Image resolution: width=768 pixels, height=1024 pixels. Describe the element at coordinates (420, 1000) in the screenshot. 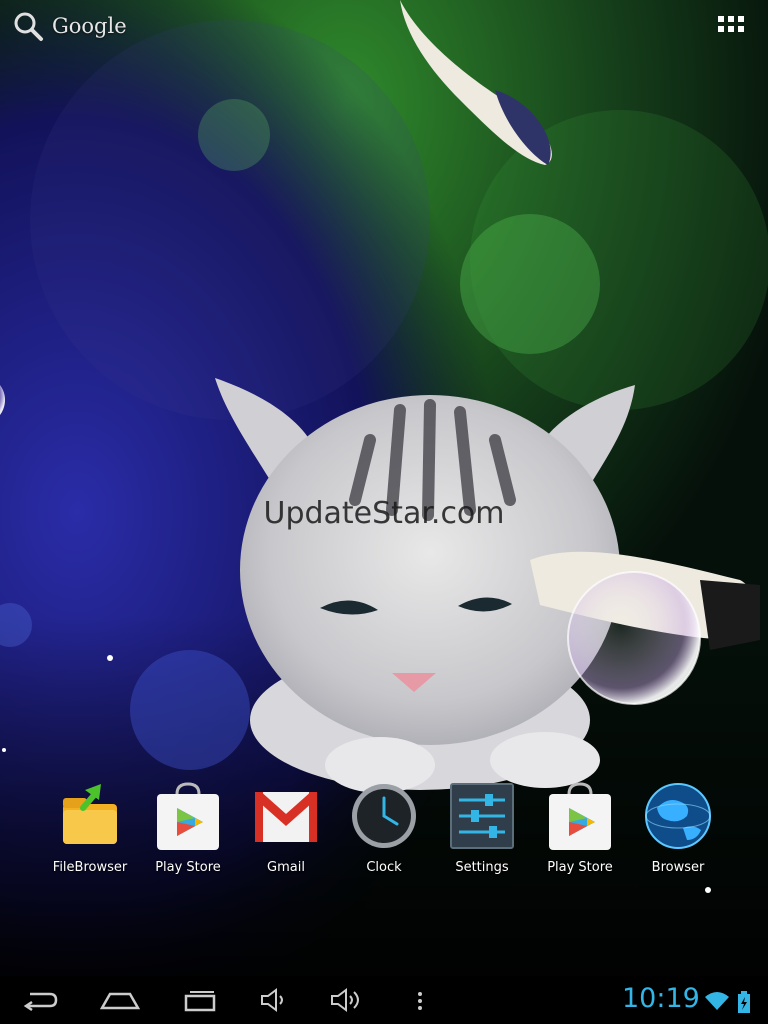

I see `menu-icon` at that location.